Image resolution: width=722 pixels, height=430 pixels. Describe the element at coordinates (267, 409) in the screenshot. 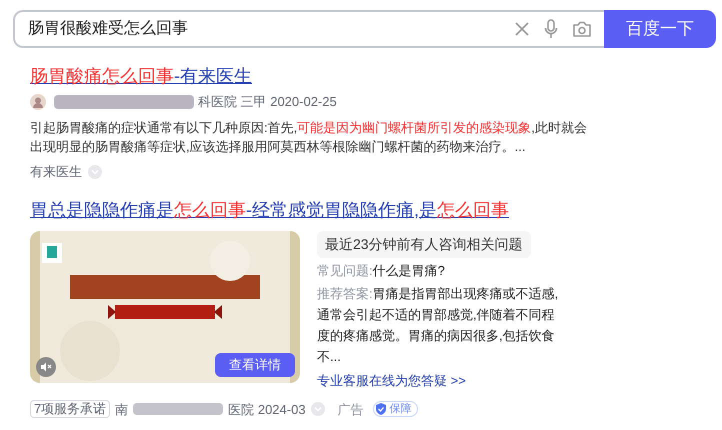

I see `ad-source-date: 医院 2024-03` at that location.